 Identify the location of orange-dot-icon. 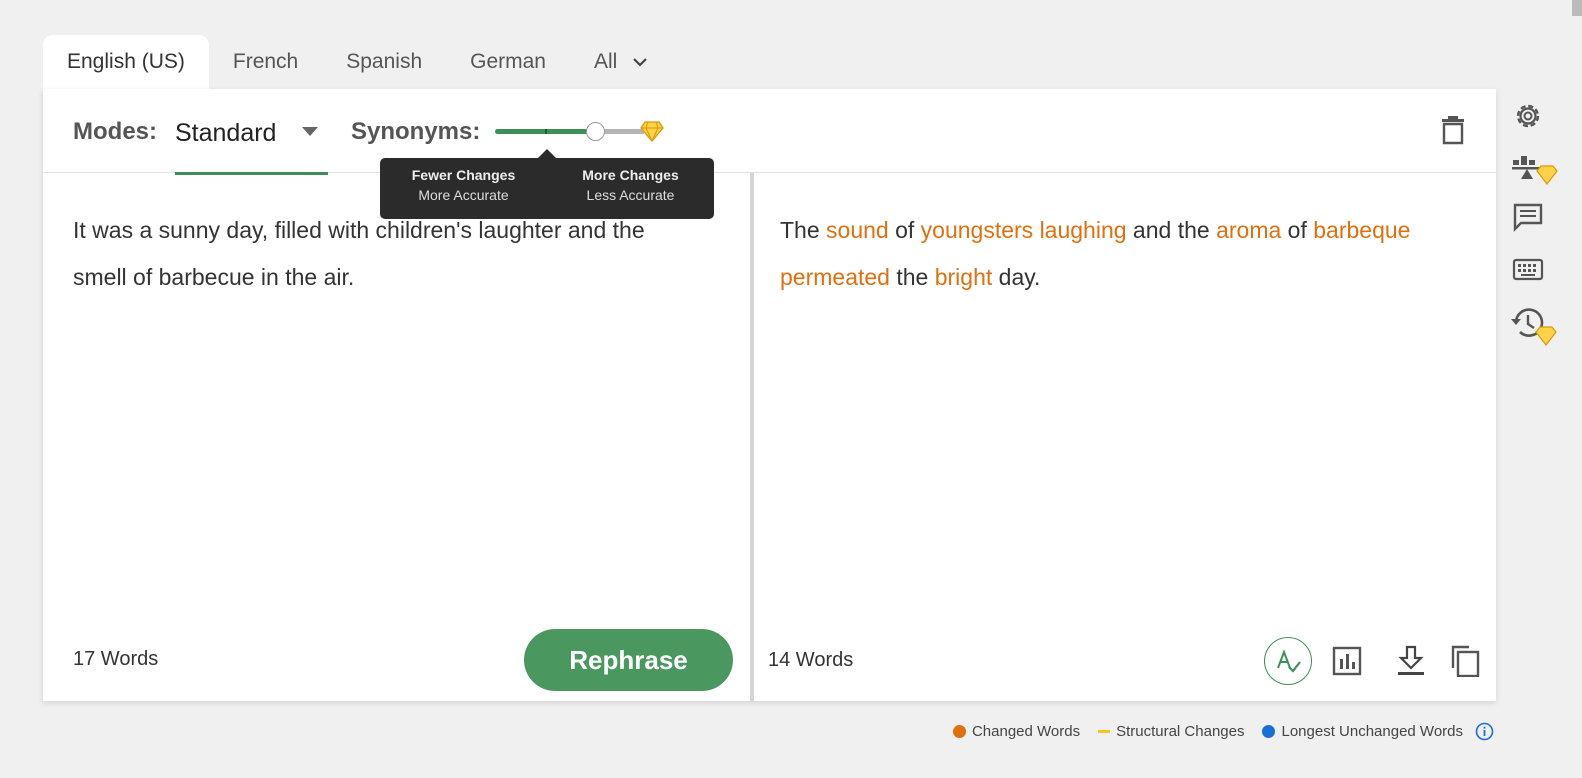
(959, 731).